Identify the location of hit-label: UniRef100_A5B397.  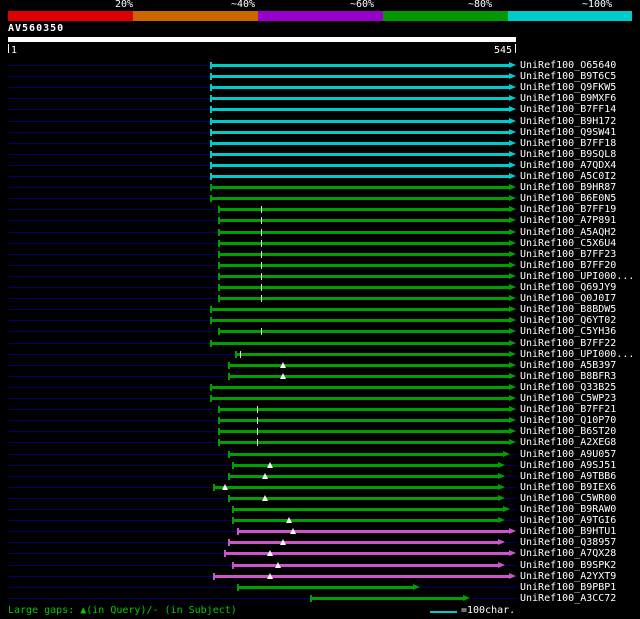
(568, 365).